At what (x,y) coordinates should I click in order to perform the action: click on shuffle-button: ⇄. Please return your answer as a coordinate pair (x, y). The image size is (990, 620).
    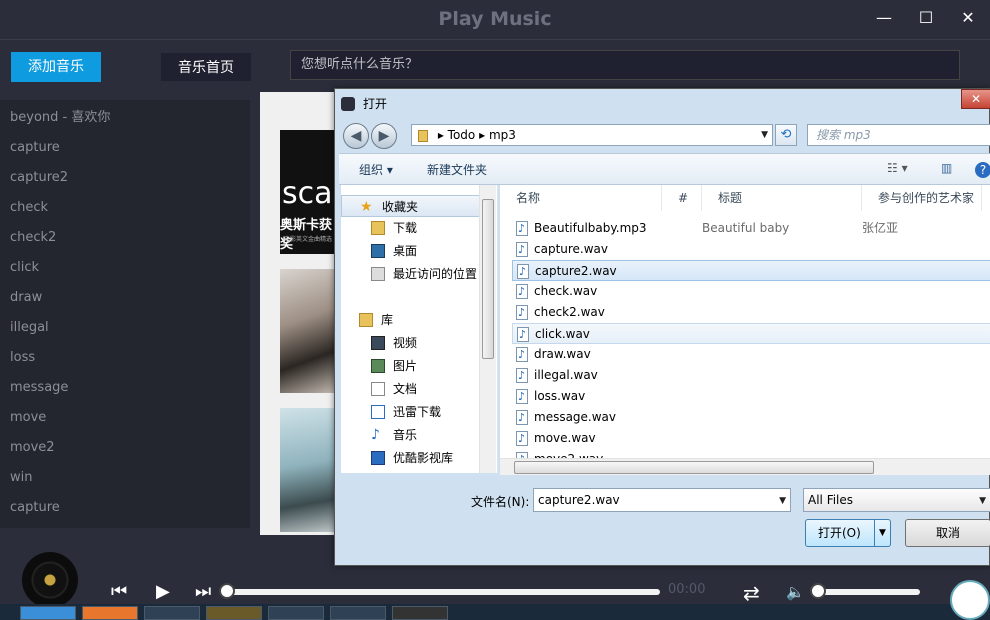
    Looking at the image, I should click on (751, 593).